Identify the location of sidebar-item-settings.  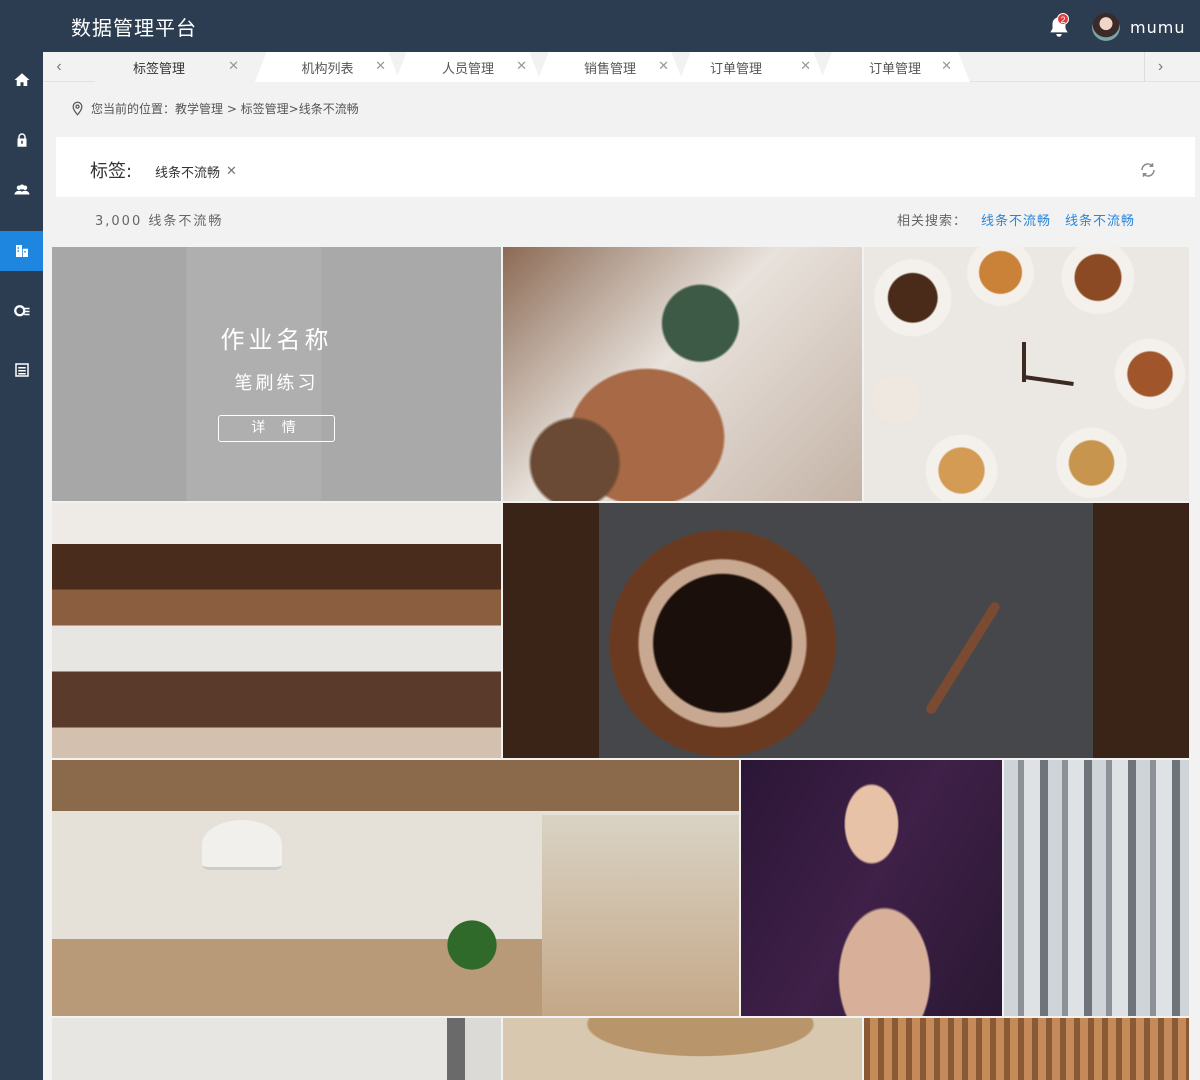
(21, 310).